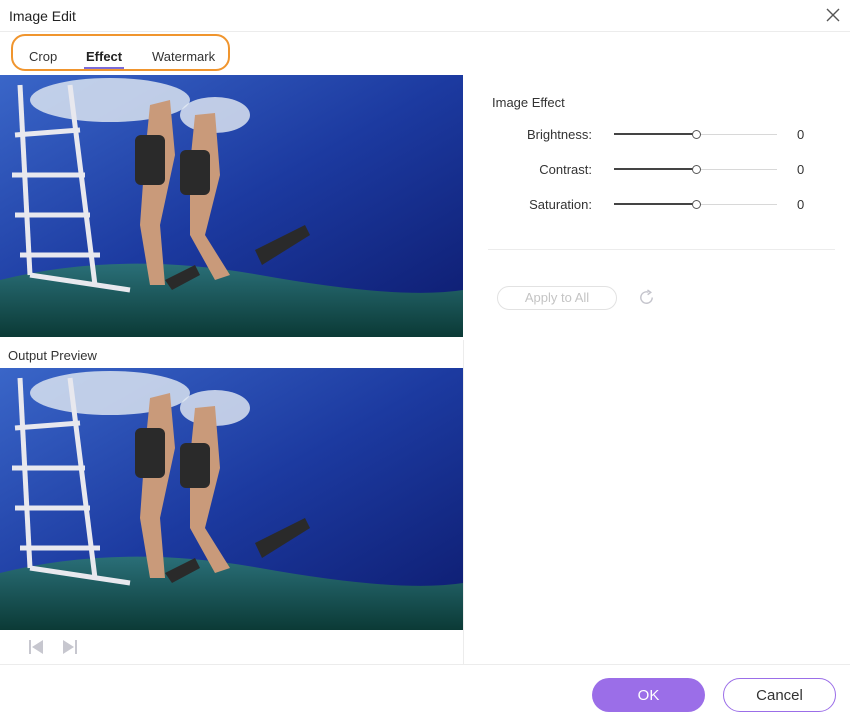  What do you see at coordinates (801, 169) in the screenshot?
I see `contrast-value: 0` at bounding box center [801, 169].